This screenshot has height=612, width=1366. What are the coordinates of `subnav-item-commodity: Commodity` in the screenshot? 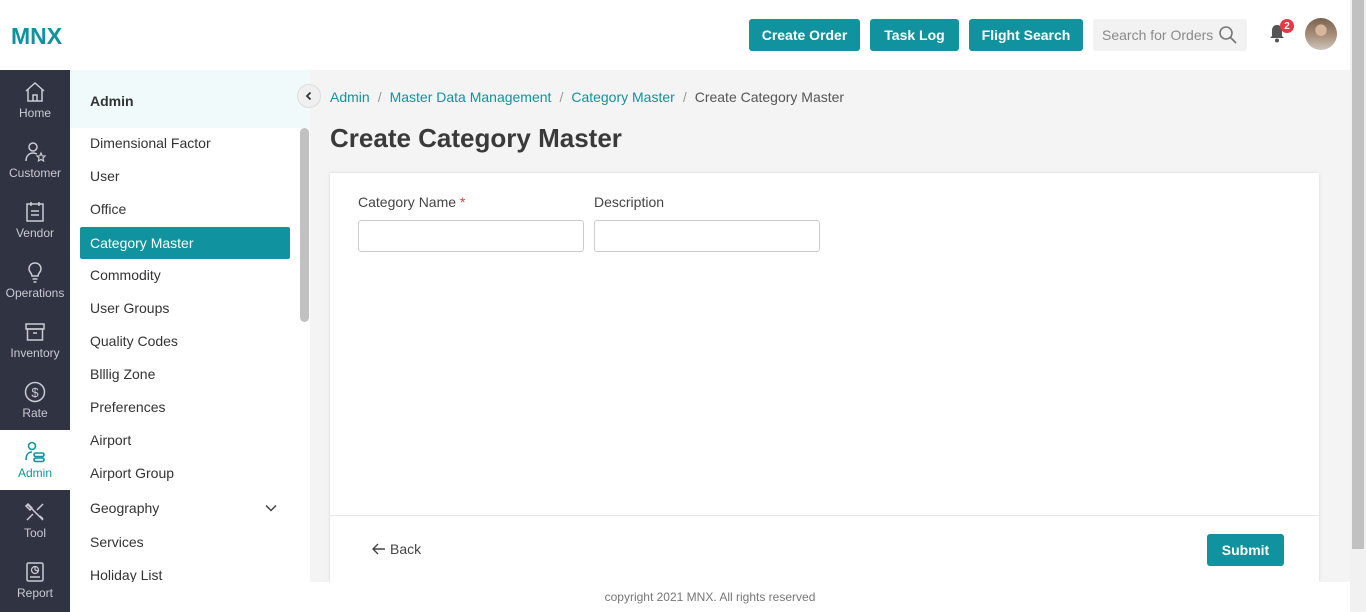 It's located at (185, 275).